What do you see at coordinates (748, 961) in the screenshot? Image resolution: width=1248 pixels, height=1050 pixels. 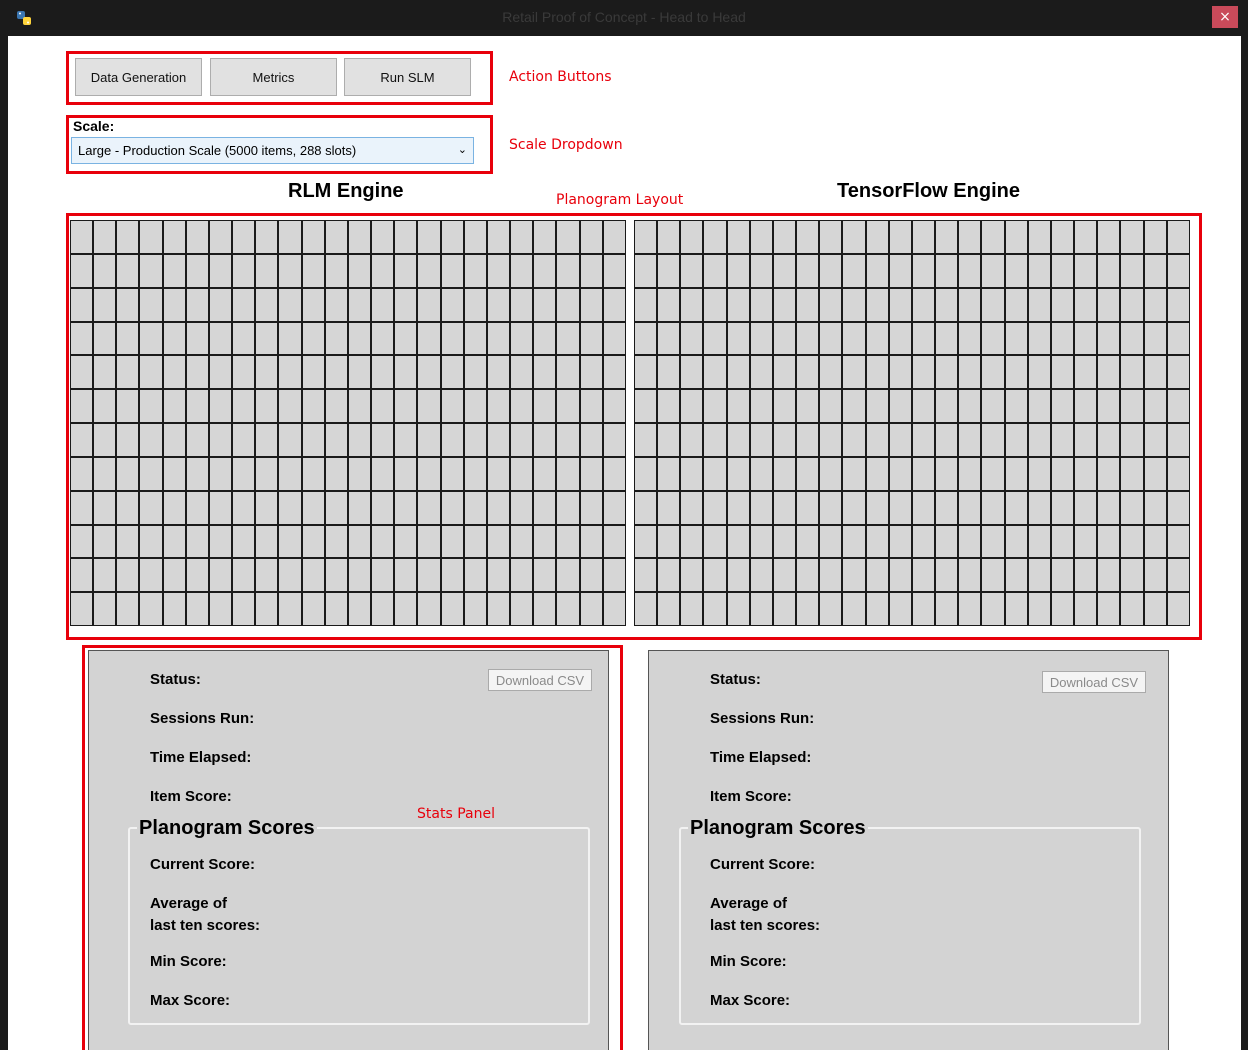 I see `min-score-label: Min Score:` at bounding box center [748, 961].